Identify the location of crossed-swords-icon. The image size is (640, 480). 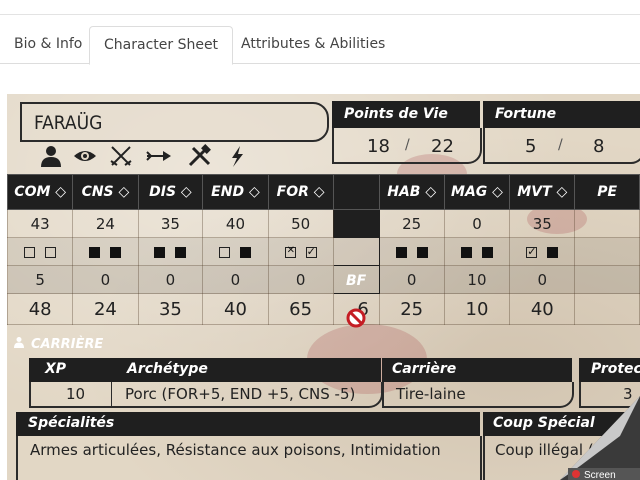
(121, 156).